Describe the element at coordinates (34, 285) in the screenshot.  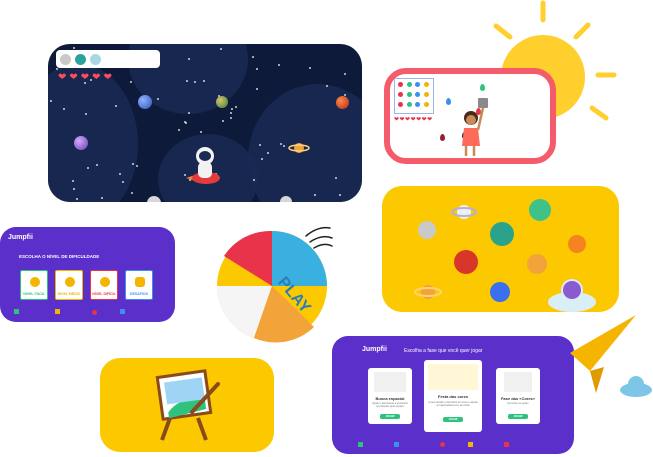
I see `level-easy-button: NÍVEL FÁCIL` at that location.